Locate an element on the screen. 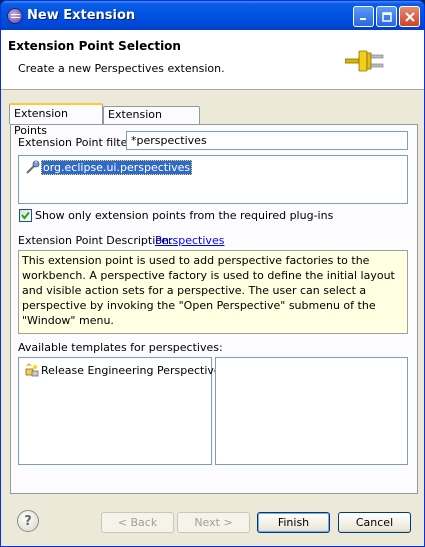  next-button: Next > is located at coordinates (213, 522).